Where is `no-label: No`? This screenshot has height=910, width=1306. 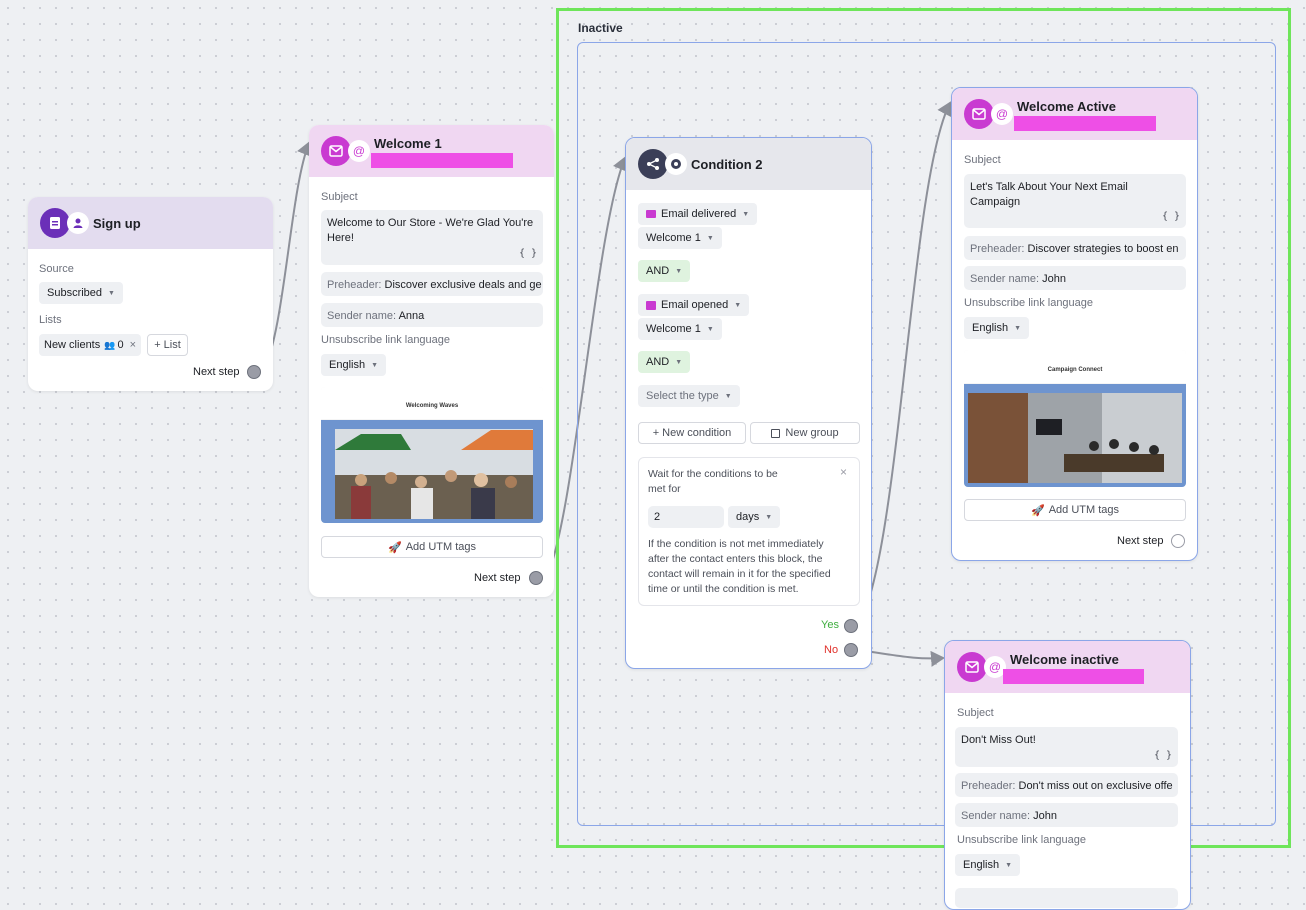 no-label: No is located at coordinates (831, 650).